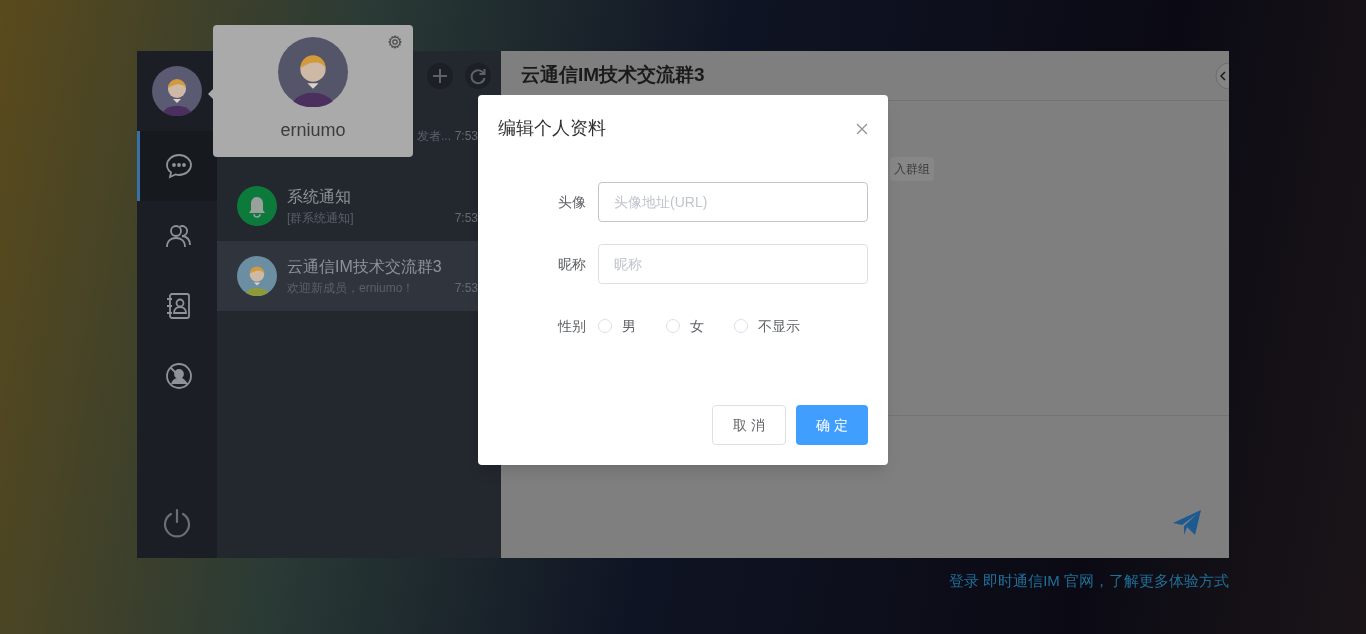 This screenshot has height=634, width=1366. What do you see at coordinates (572, 202) in the screenshot?
I see `field-label: 头像` at bounding box center [572, 202].